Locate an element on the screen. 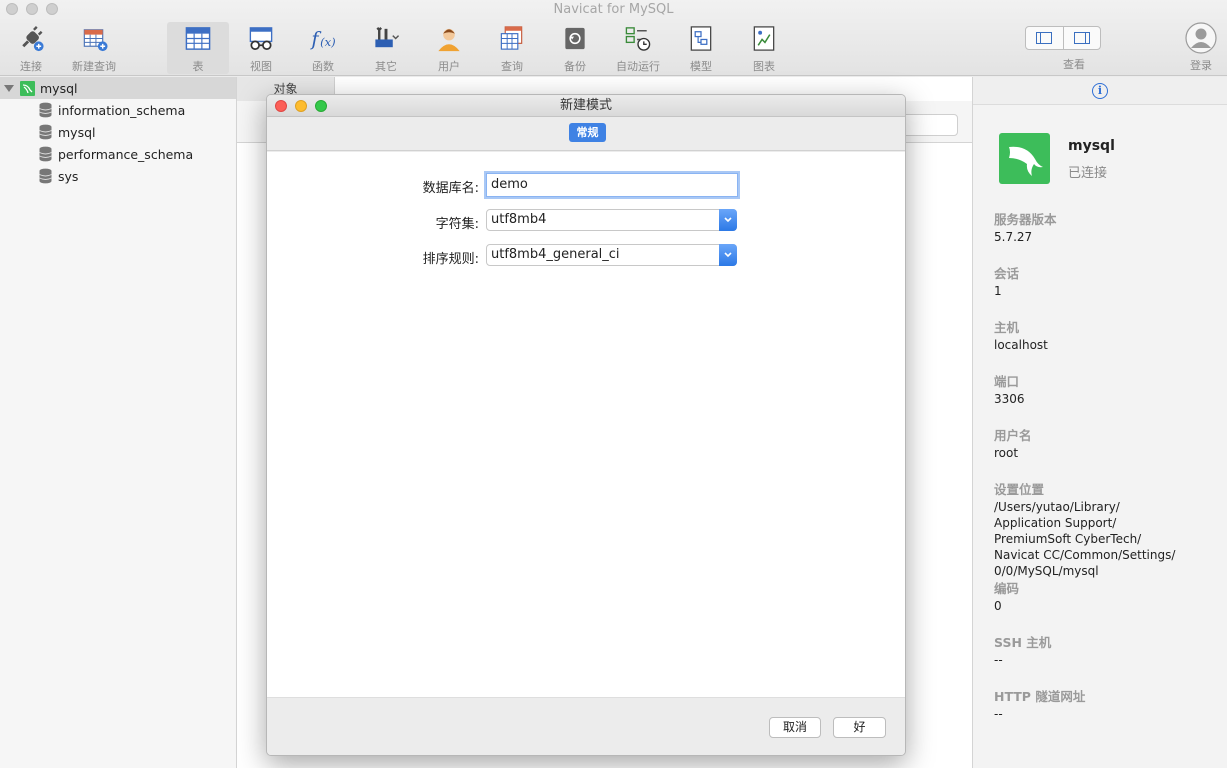  functions-button: f (x) 函数 is located at coordinates (323, 48).